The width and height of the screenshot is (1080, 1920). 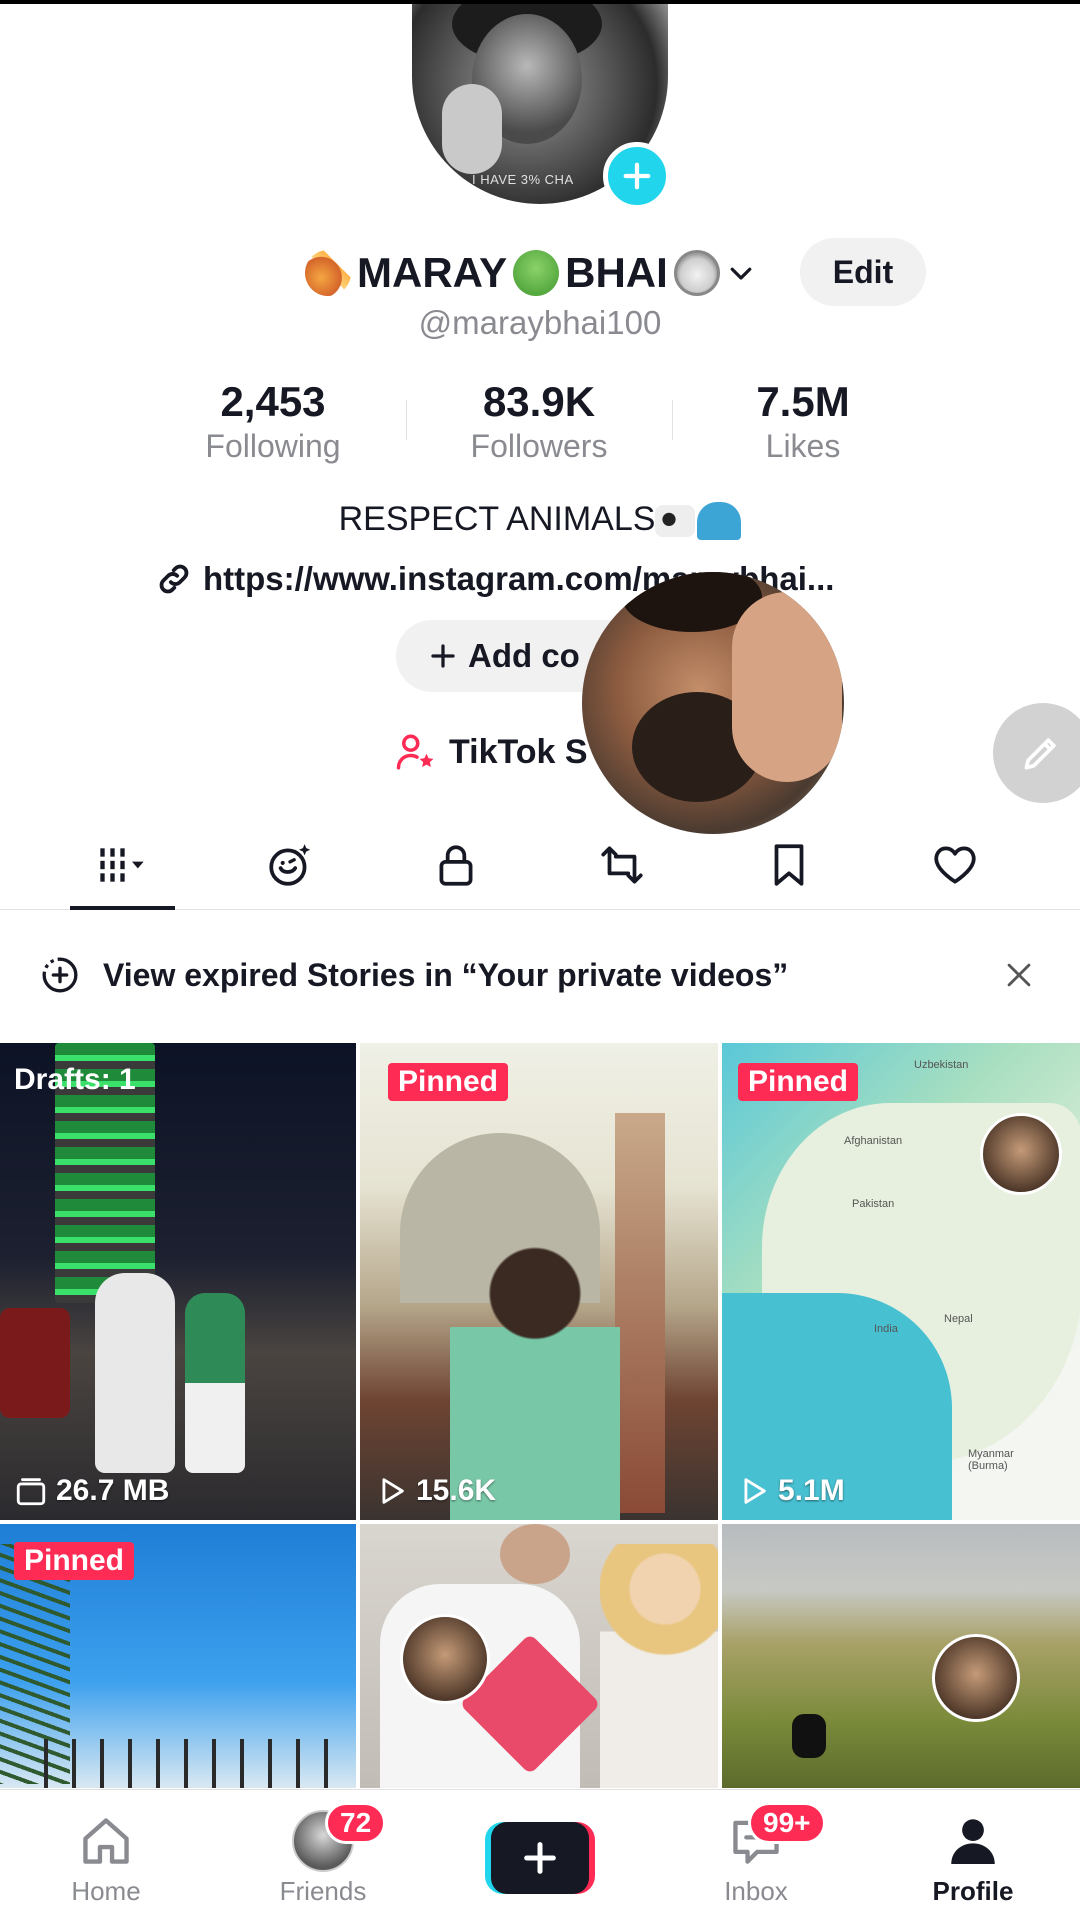 I want to click on tile-meta: 26.7 MB, so click(x=91, y=1491).